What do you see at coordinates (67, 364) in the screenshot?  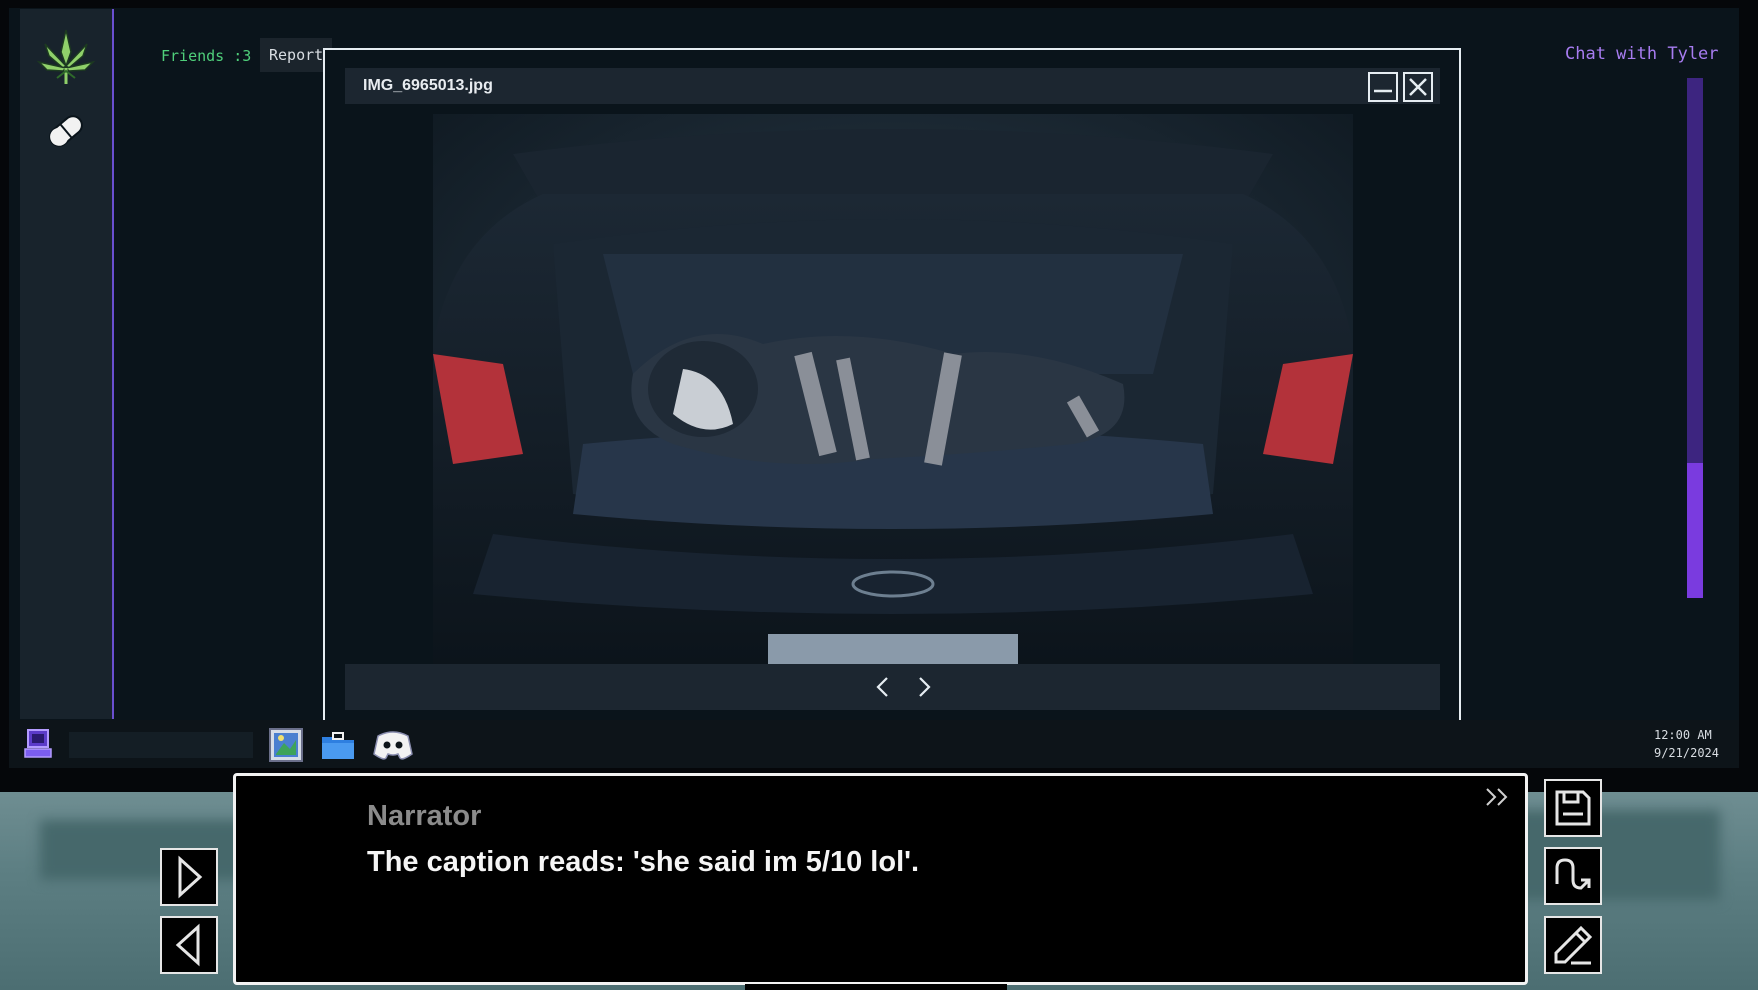 I see `sidebar` at bounding box center [67, 364].